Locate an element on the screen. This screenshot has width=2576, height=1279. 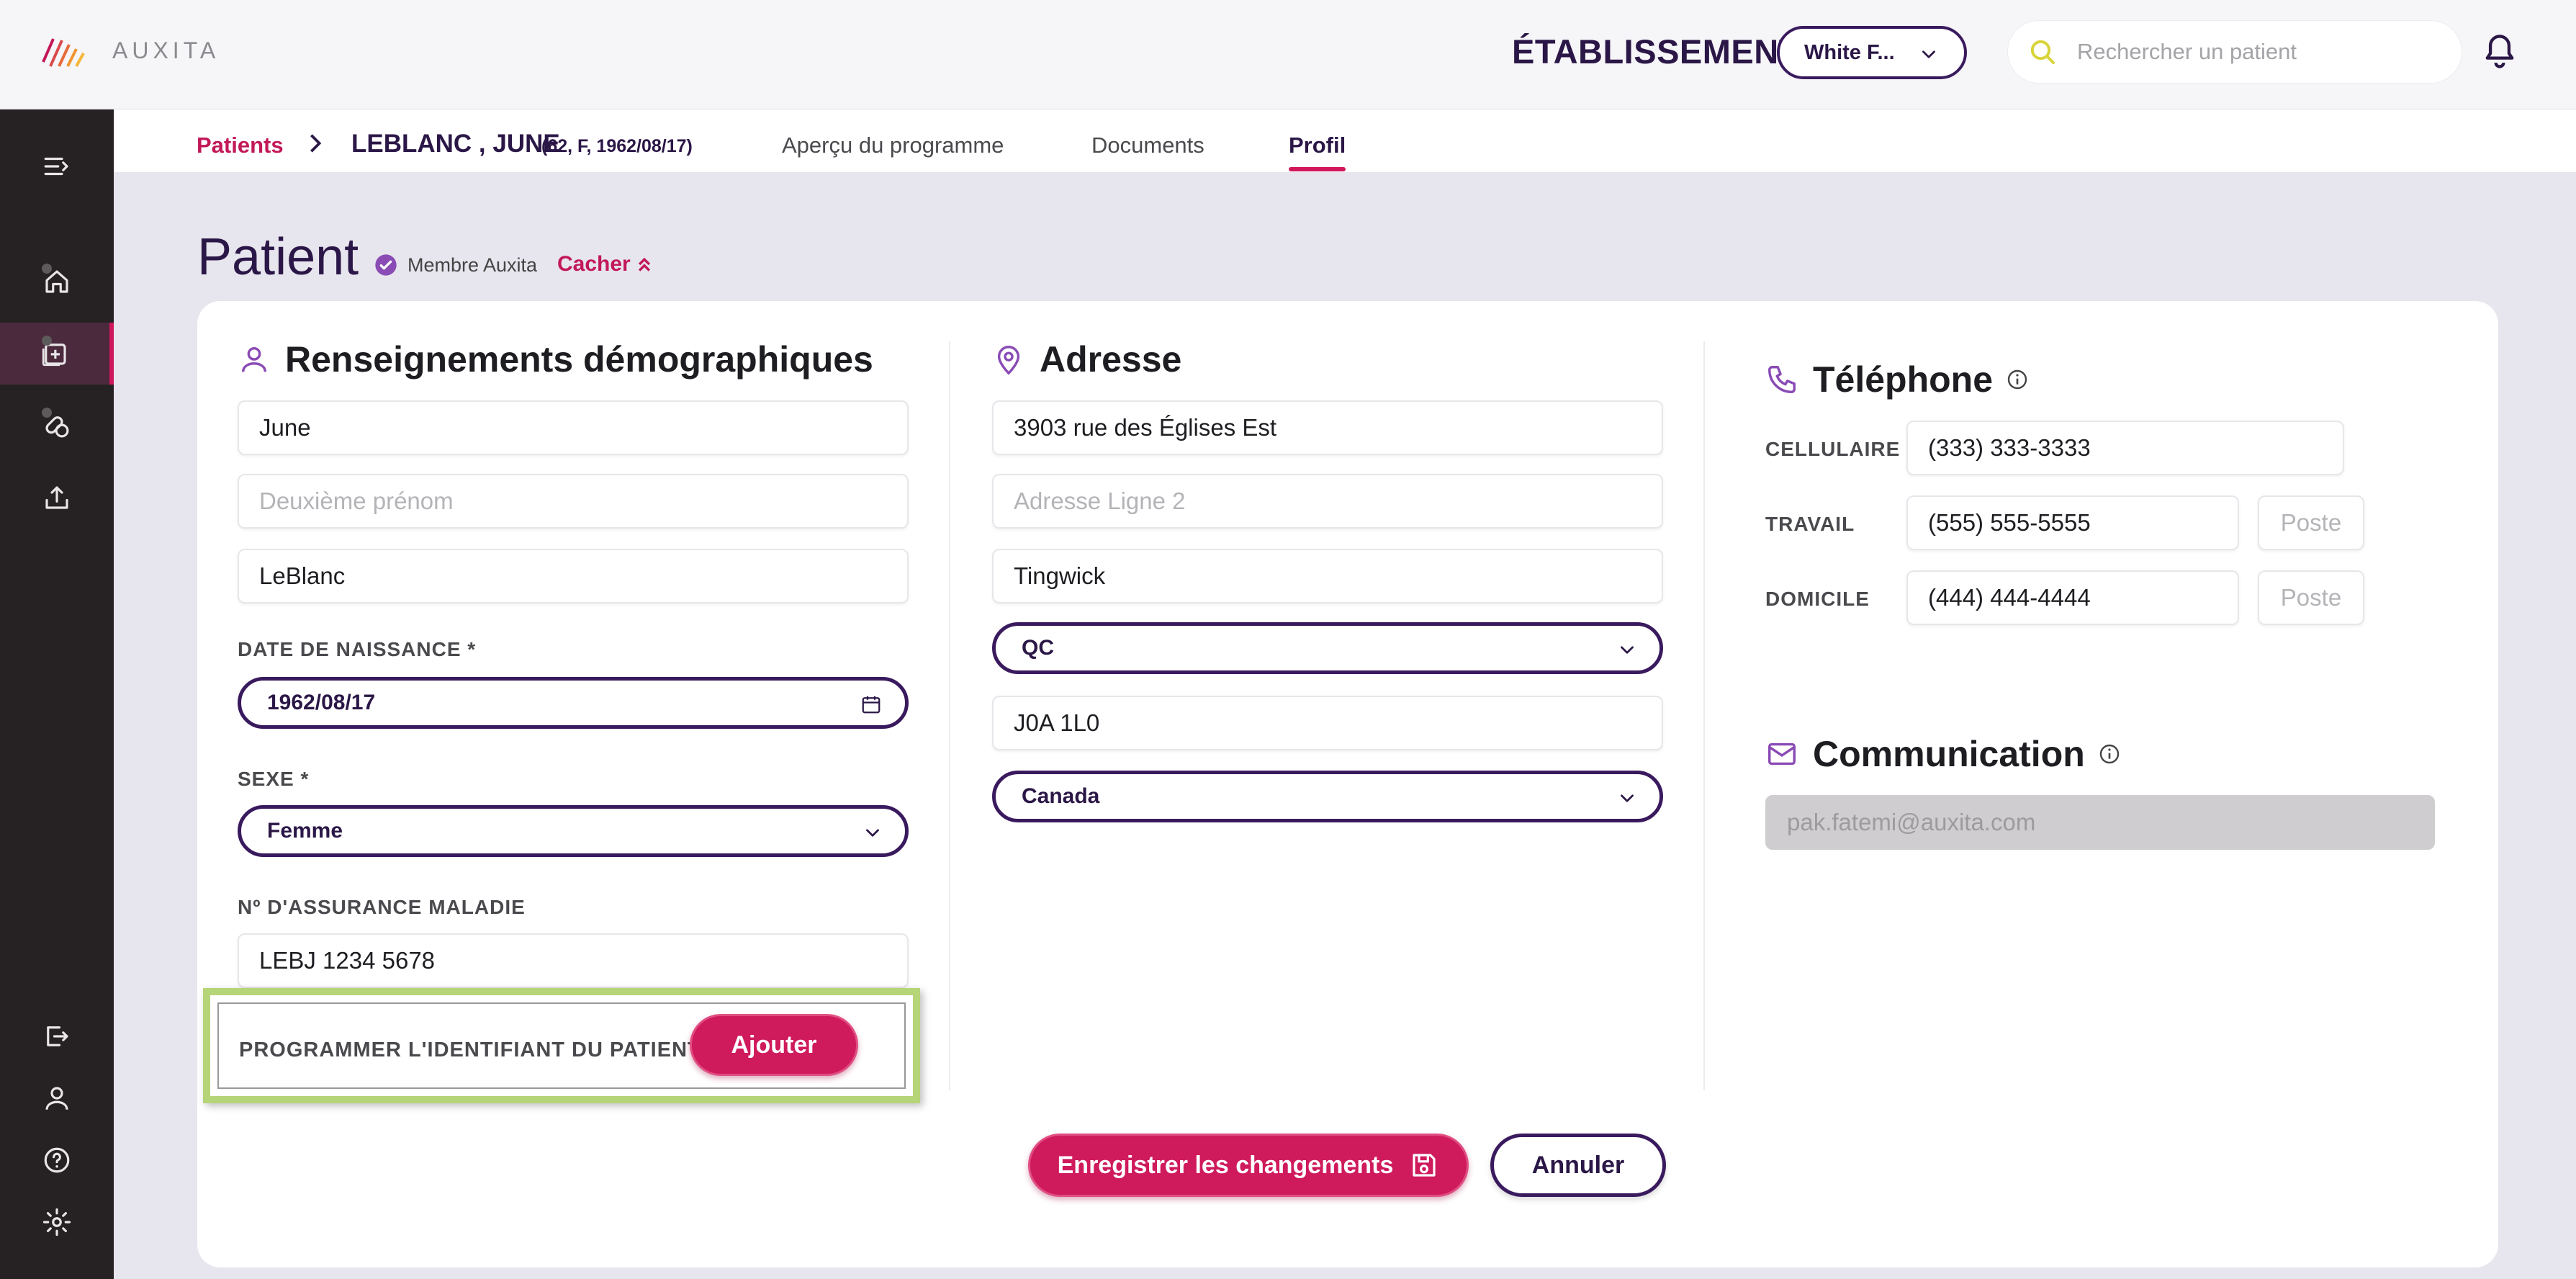
country-value: Canada is located at coordinates (1061, 796).